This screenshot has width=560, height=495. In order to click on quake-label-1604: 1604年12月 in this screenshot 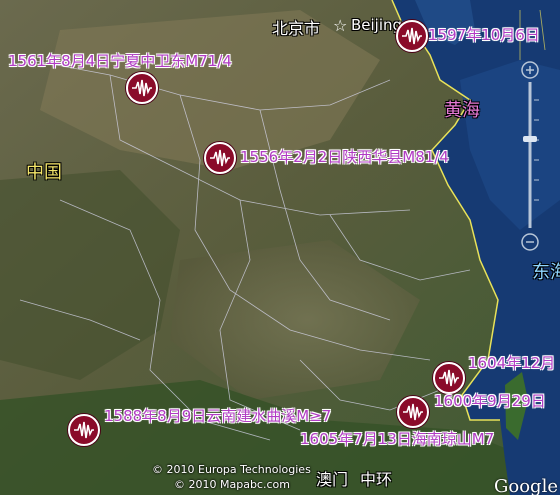, I will do `click(511, 363)`.